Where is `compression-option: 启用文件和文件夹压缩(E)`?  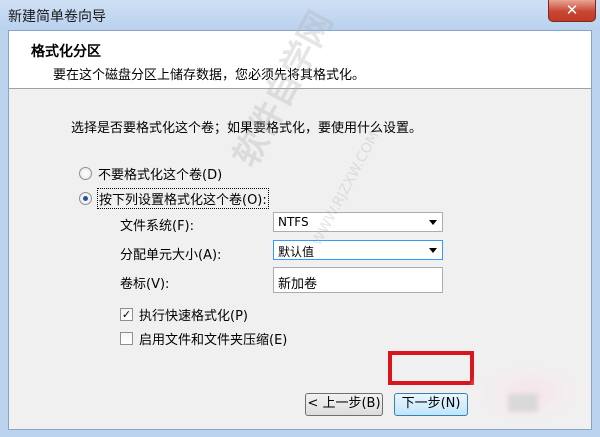 compression-option: 启用文件和文件夹压缩(E) is located at coordinates (203, 338).